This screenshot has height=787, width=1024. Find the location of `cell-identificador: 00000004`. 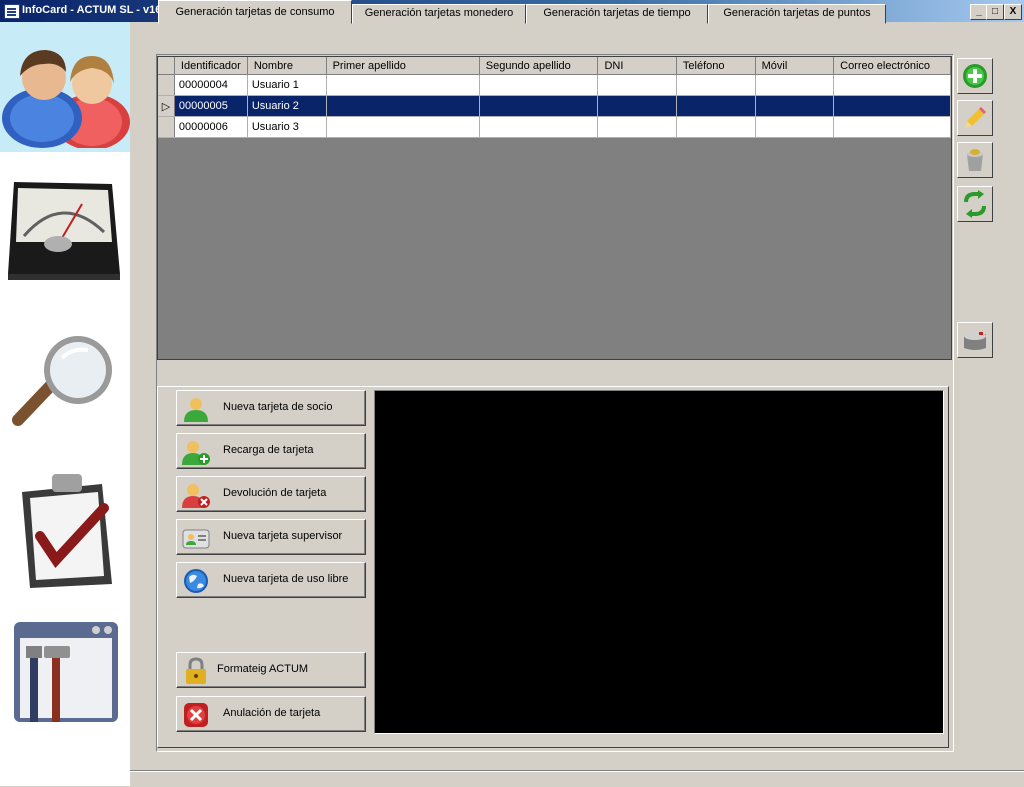

cell-identificador: 00000004 is located at coordinates (211, 85).